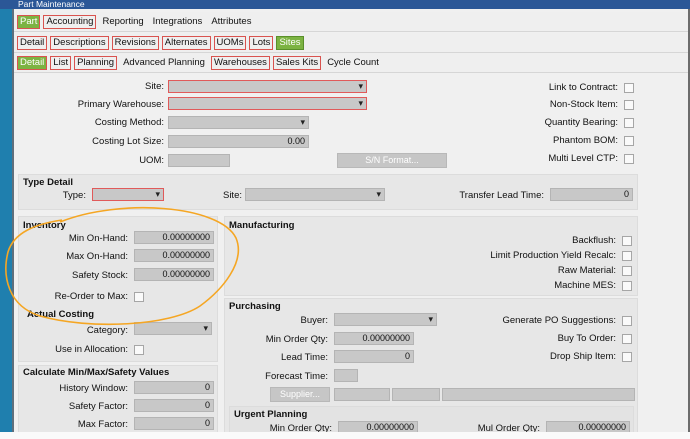  Describe the element at coordinates (304, 357) in the screenshot. I see `lead-time-label: Lead Time:` at that location.